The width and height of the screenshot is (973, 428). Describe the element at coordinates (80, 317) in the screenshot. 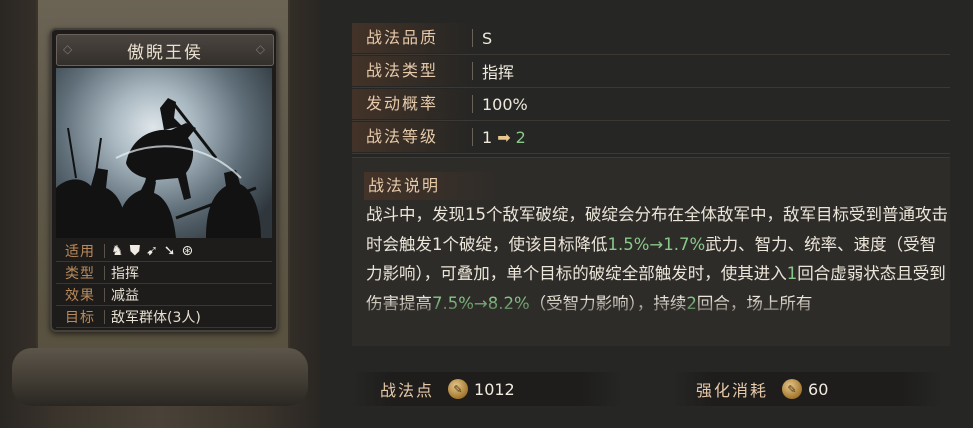

I see `attr-label: 目标` at that location.